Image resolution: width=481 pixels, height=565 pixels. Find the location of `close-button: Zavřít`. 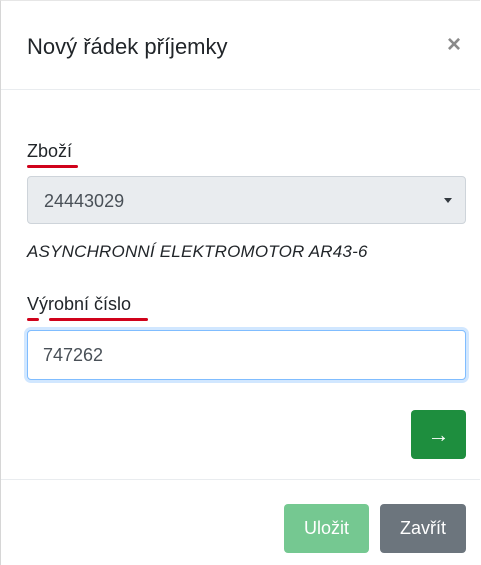

close-button: Zavřít is located at coordinates (423, 528).